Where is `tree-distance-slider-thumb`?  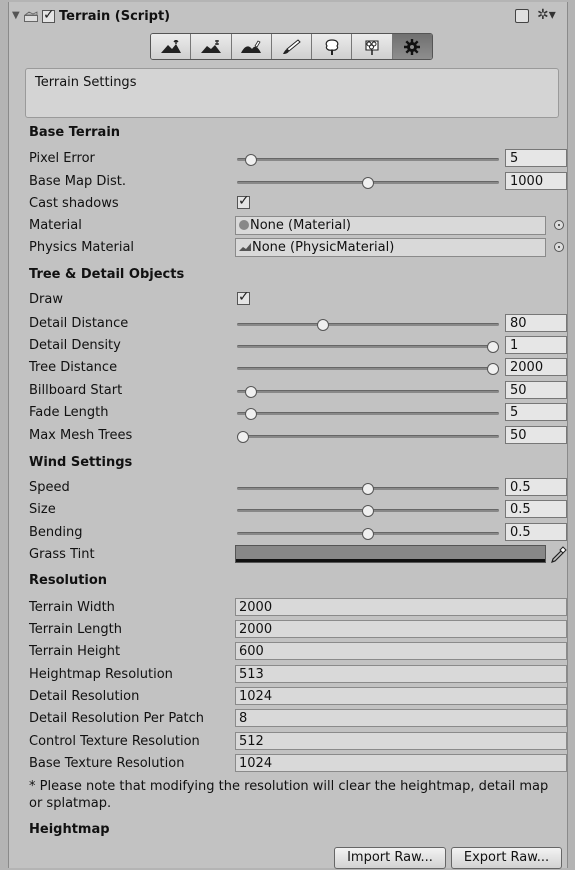 tree-distance-slider-thumb is located at coordinates (493, 369).